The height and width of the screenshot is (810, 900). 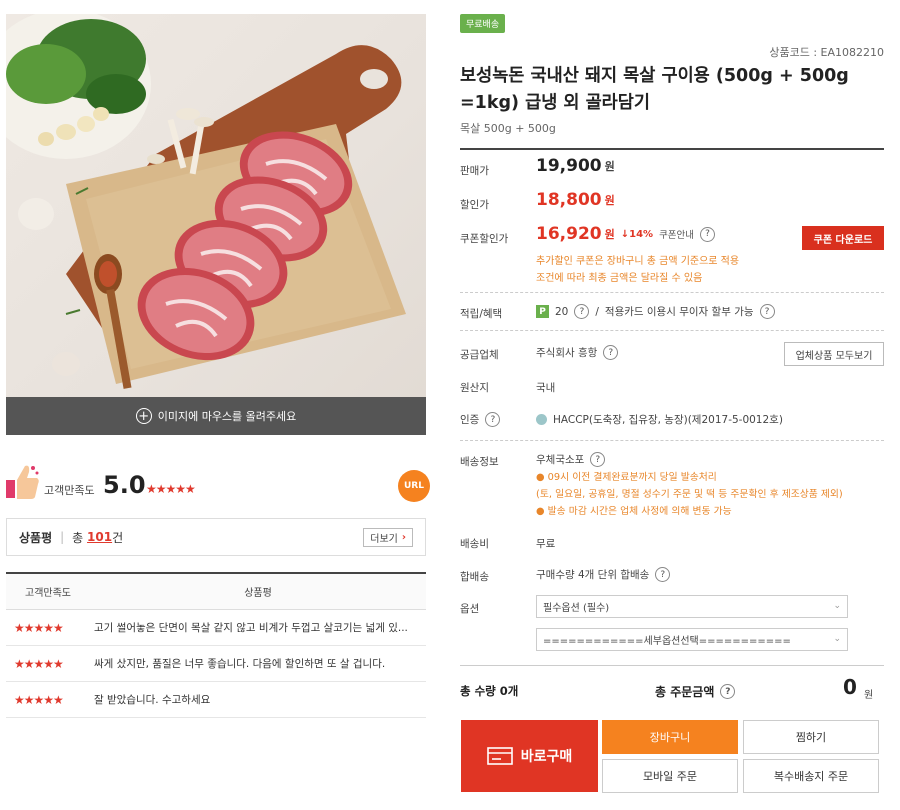 What do you see at coordinates (546, 757) in the screenshot?
I see `buy-now-label: 바로구매` at bounding box center [546, 757].